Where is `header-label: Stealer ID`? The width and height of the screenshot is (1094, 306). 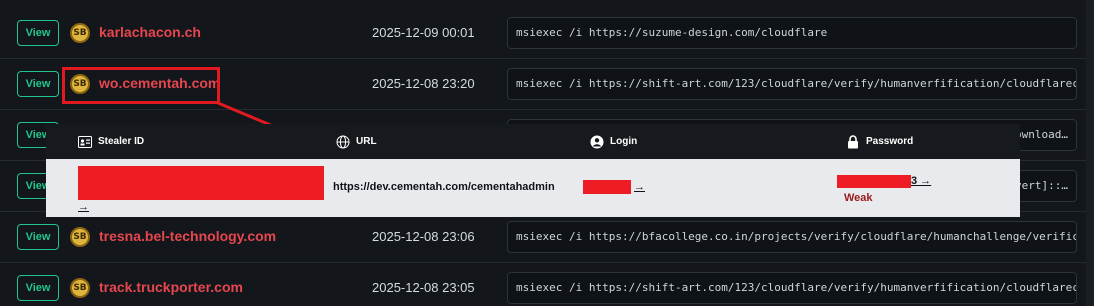
header-label: Stealer ID is located at coordinates (121, 141).